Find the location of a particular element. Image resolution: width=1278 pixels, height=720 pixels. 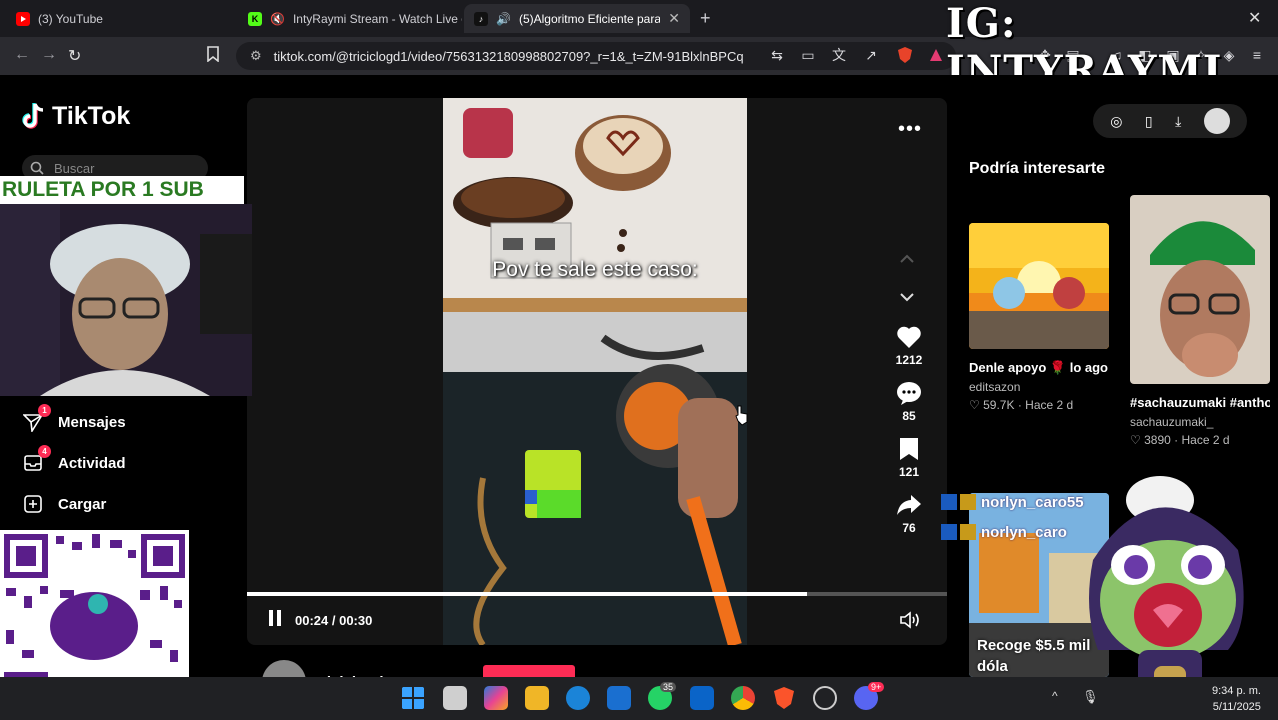

sidebar-item-mensajes: 1 Mensajes is located at coordinates (74, 418).